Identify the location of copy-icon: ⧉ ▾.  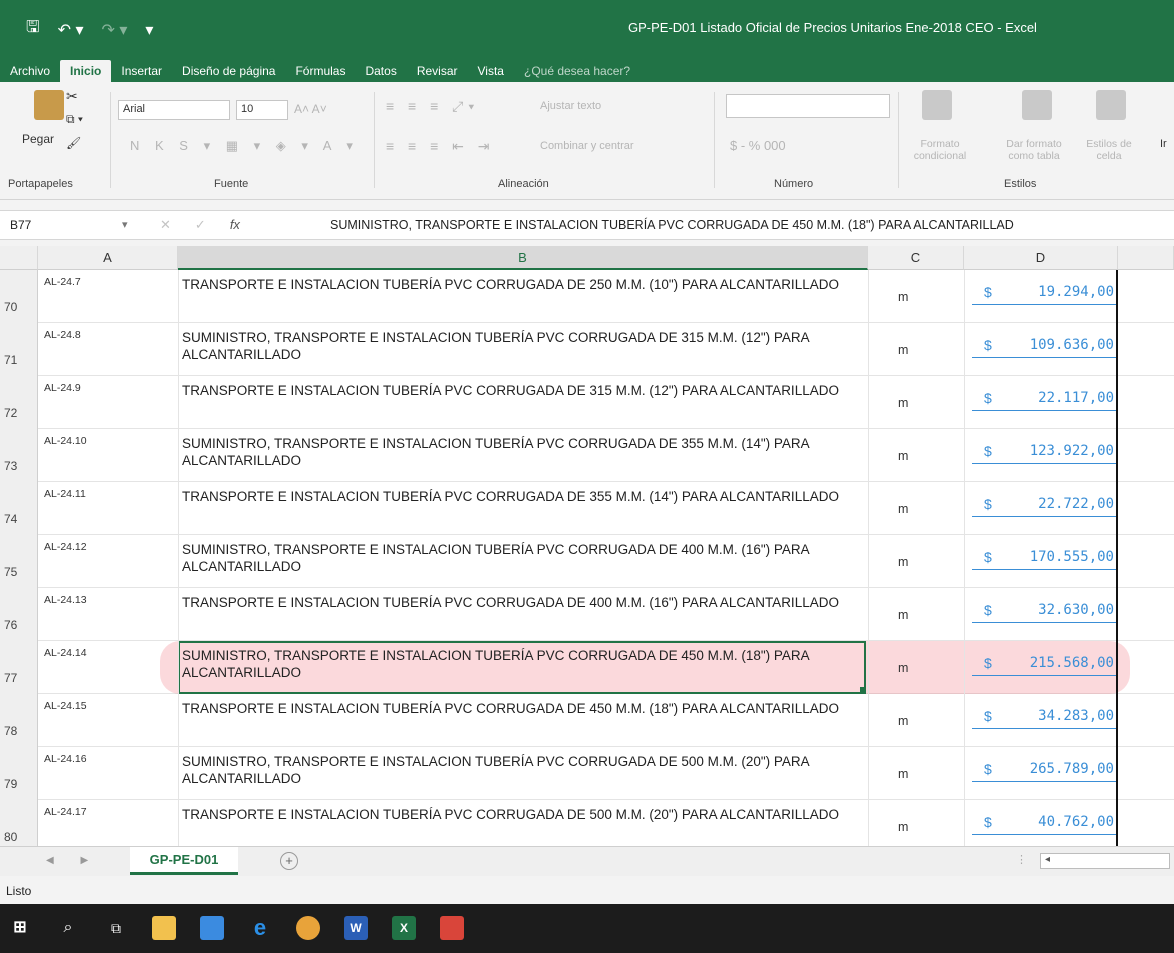
(74, 119).